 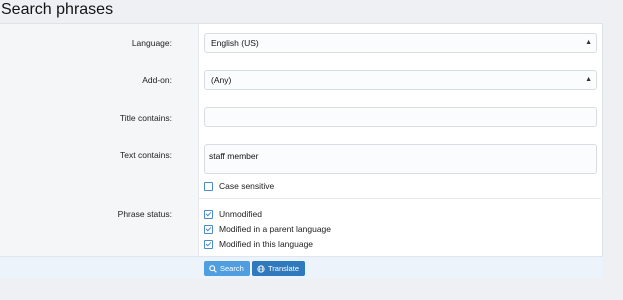 I want to click on addon-label: Add-on:, so click(x=157, y=80).